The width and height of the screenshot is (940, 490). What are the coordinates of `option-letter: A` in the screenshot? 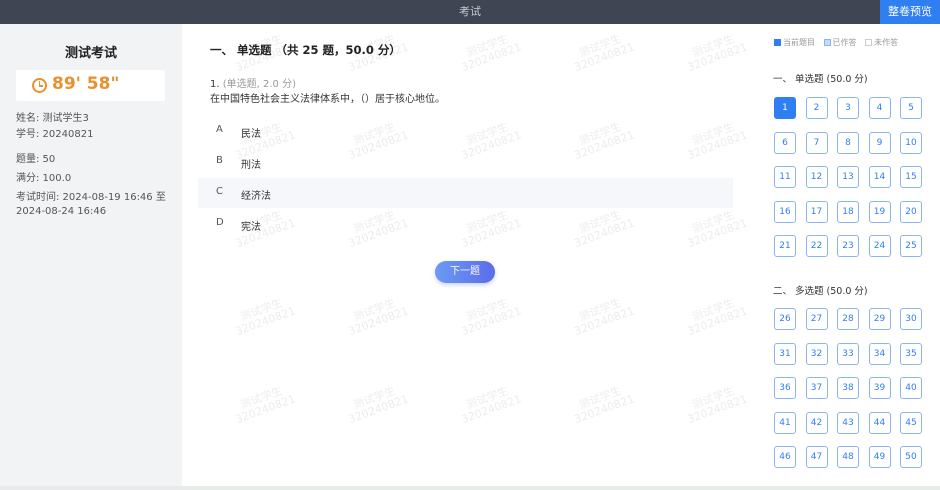 It's located at (219, 129).